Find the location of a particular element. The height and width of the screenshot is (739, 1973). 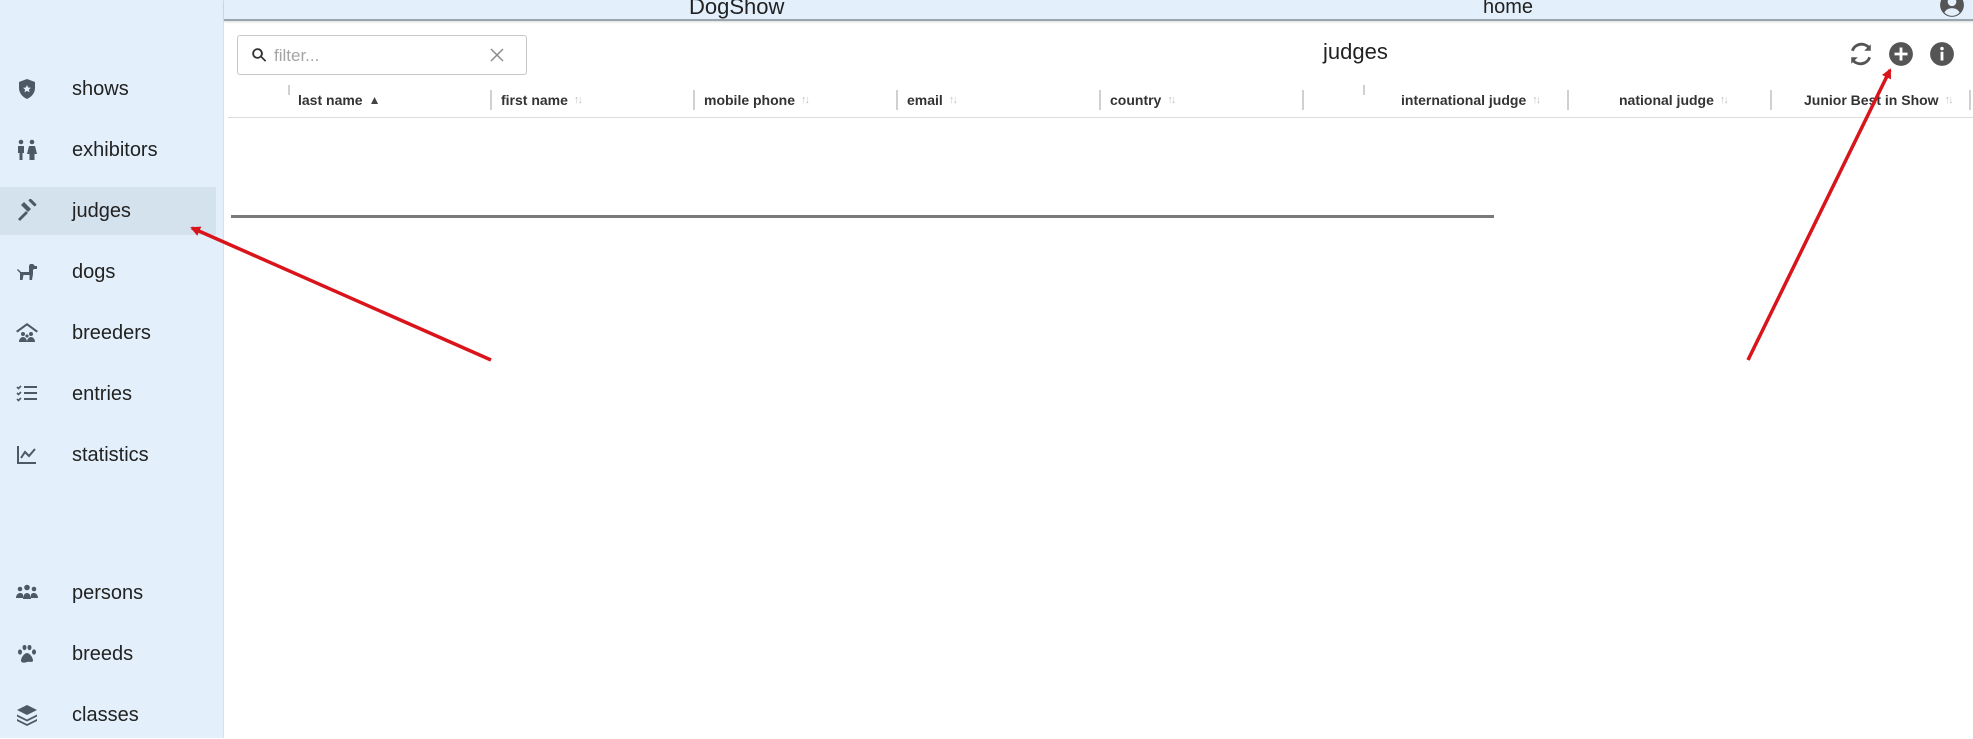

people-icon is located at coordinates (27, 150).